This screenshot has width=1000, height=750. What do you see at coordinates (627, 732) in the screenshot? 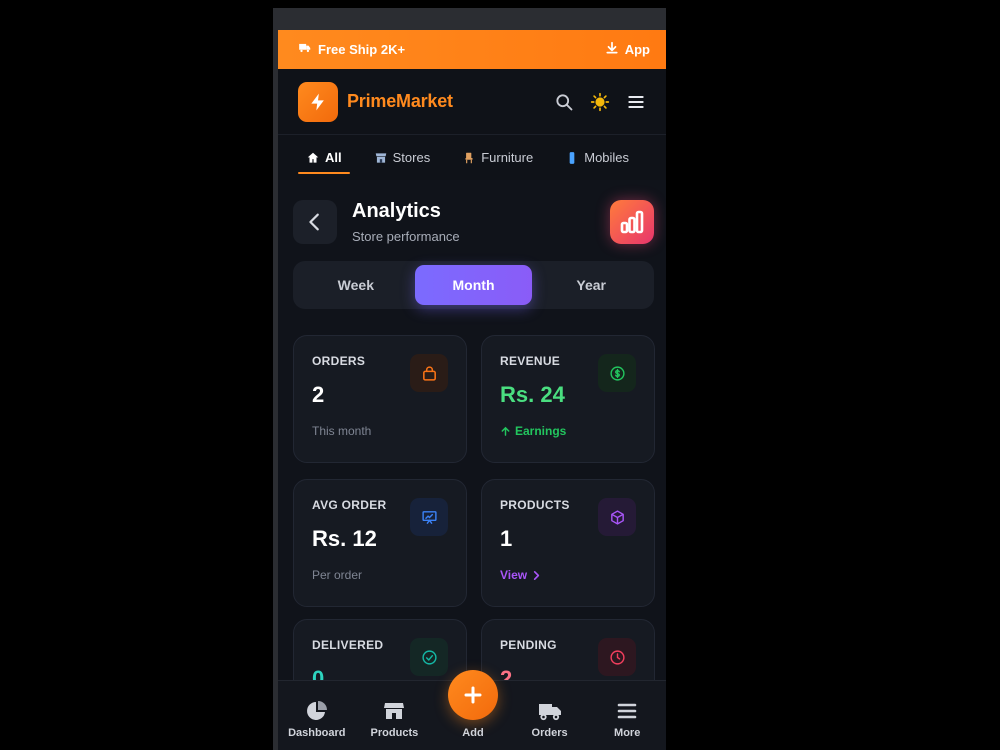
I see `nav-label: More` at bounding box center [627, 732].